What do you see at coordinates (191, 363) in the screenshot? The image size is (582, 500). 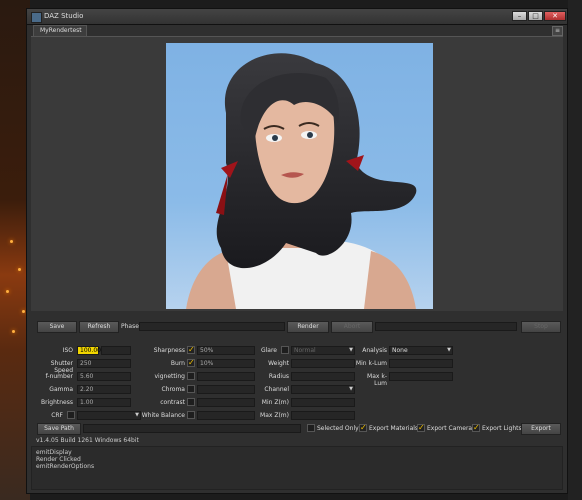 I see `burn-checkbox: ✓` at bounding box center [191, 363].